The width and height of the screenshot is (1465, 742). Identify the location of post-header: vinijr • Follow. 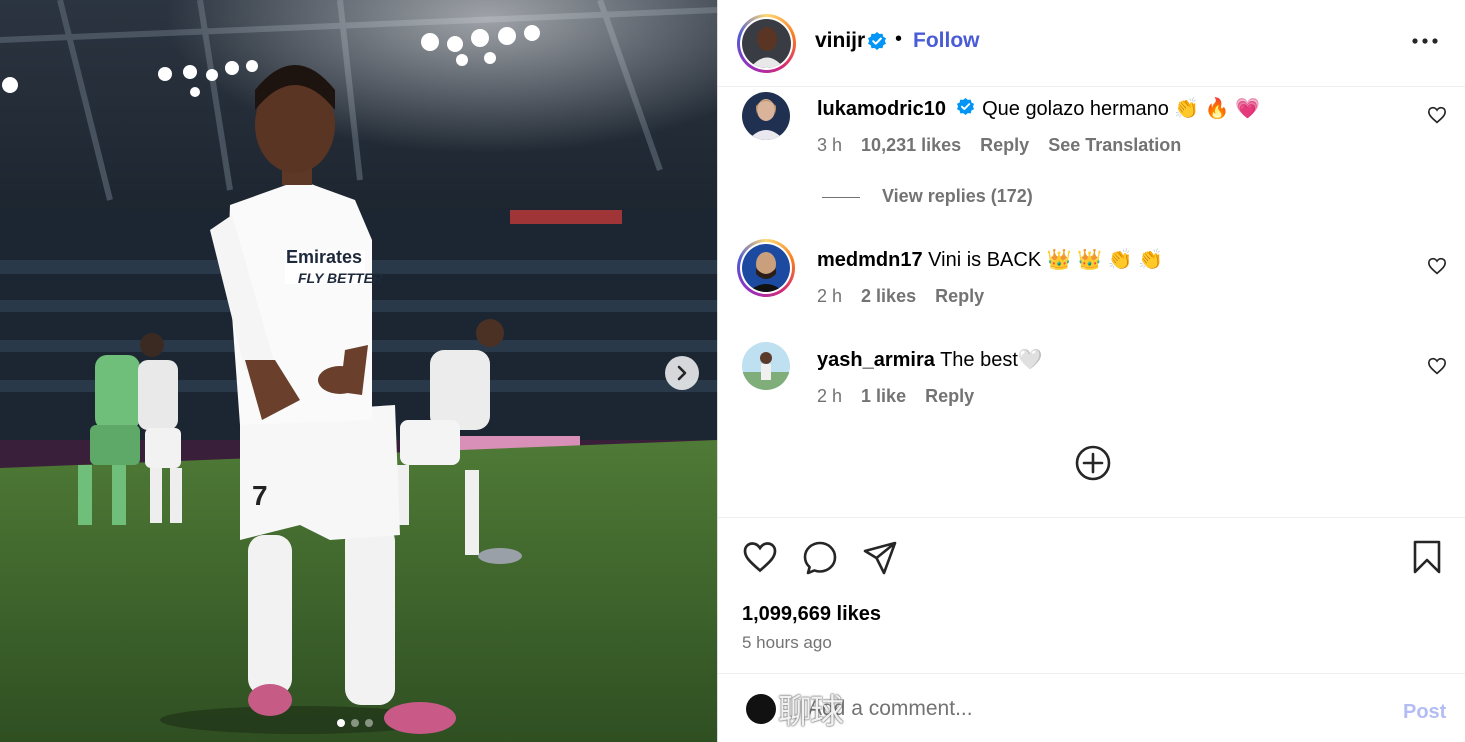
(1091, 43).